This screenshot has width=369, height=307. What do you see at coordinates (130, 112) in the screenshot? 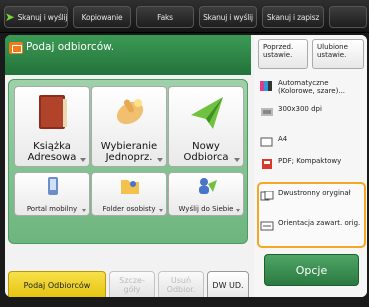
I see `one-touch-icon` at bounding box center [130, 112].